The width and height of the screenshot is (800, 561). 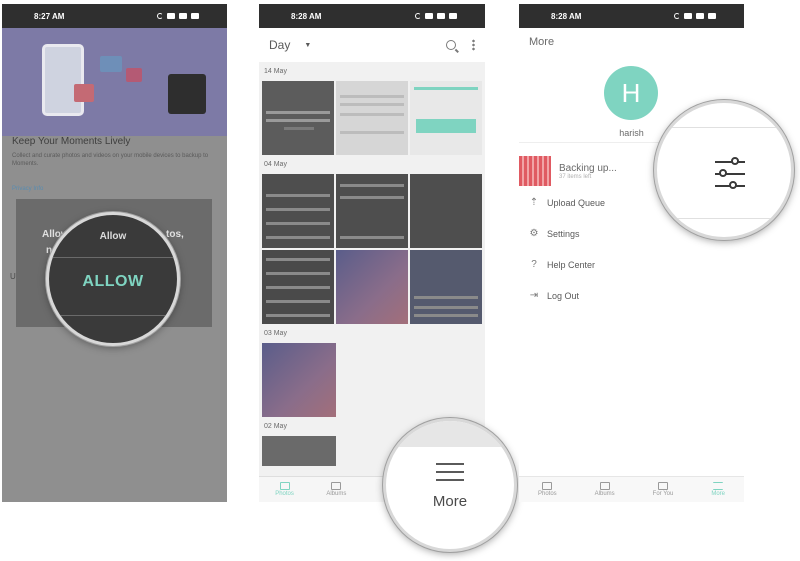 What do you see at coordinates (187, 94) in the screenshot?
I see `device-illustration` at bounding box center [187, 94].